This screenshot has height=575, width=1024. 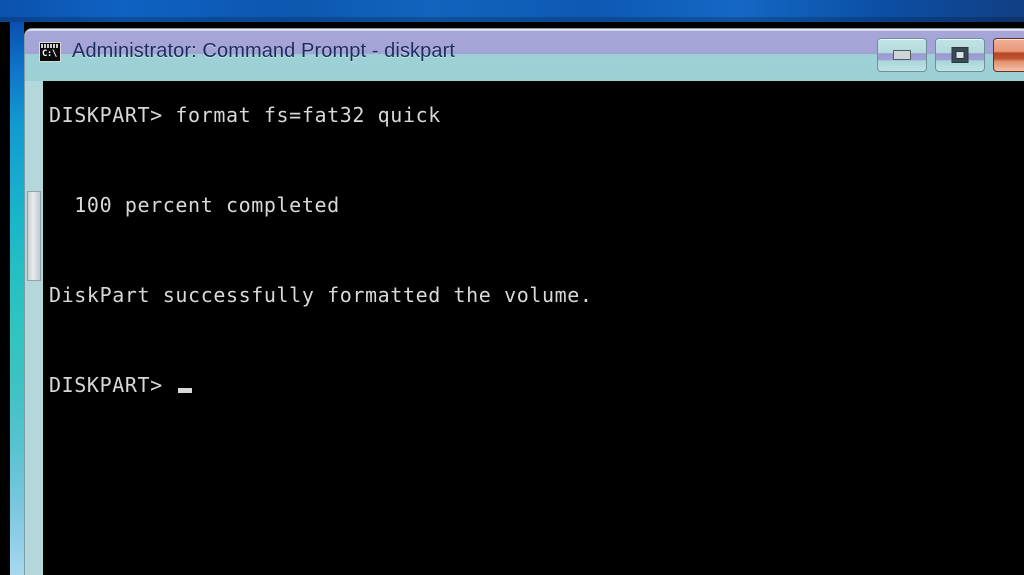 What do you see at coordinates (112, 385) in the screenshot?
I see `console-prompt-text: DISKPART>` at bounding box center [112, 385].